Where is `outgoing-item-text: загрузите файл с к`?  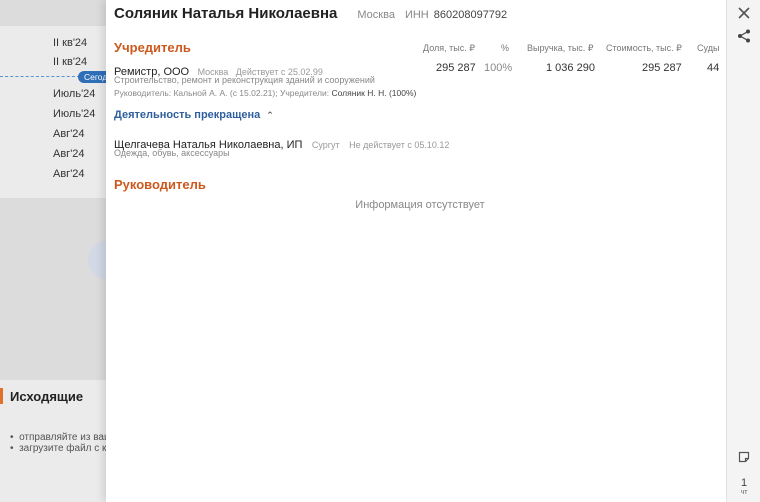 outgoing-item-text: загрузите файл с к is located at coordinates (63, 448).